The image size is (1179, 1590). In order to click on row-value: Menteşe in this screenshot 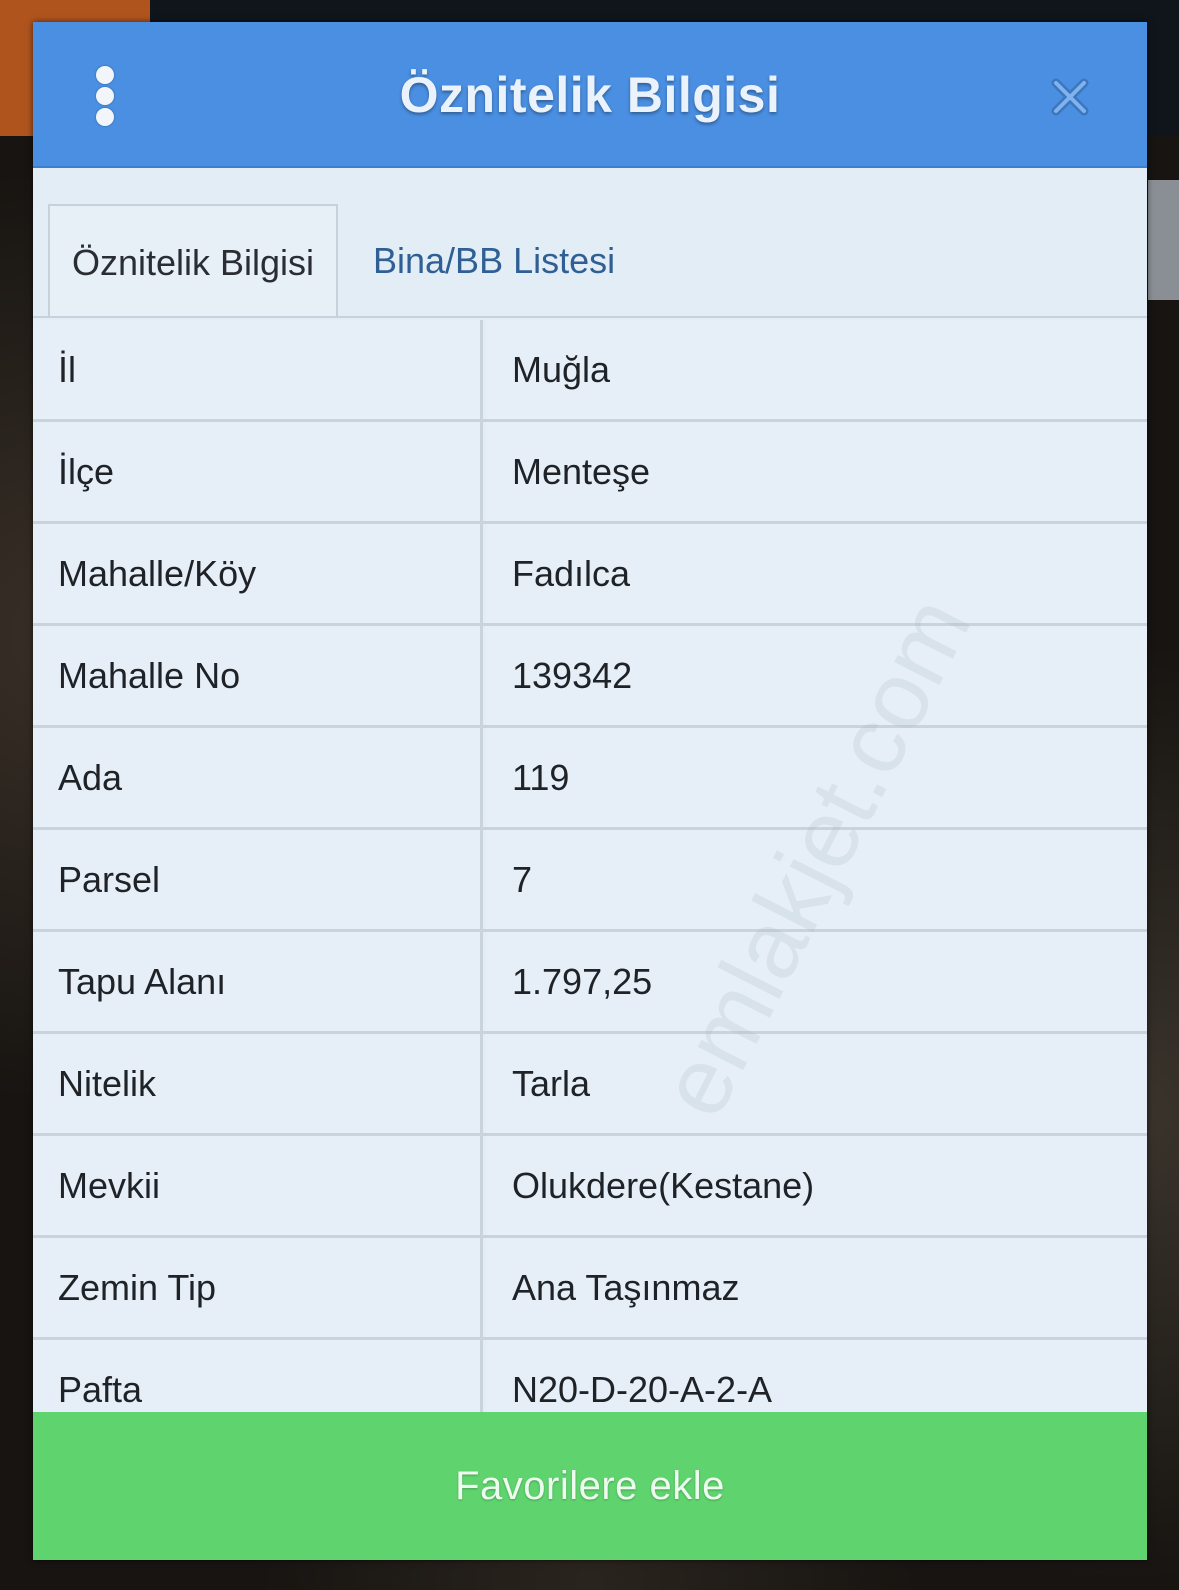, I will do `click(816, 471)`.